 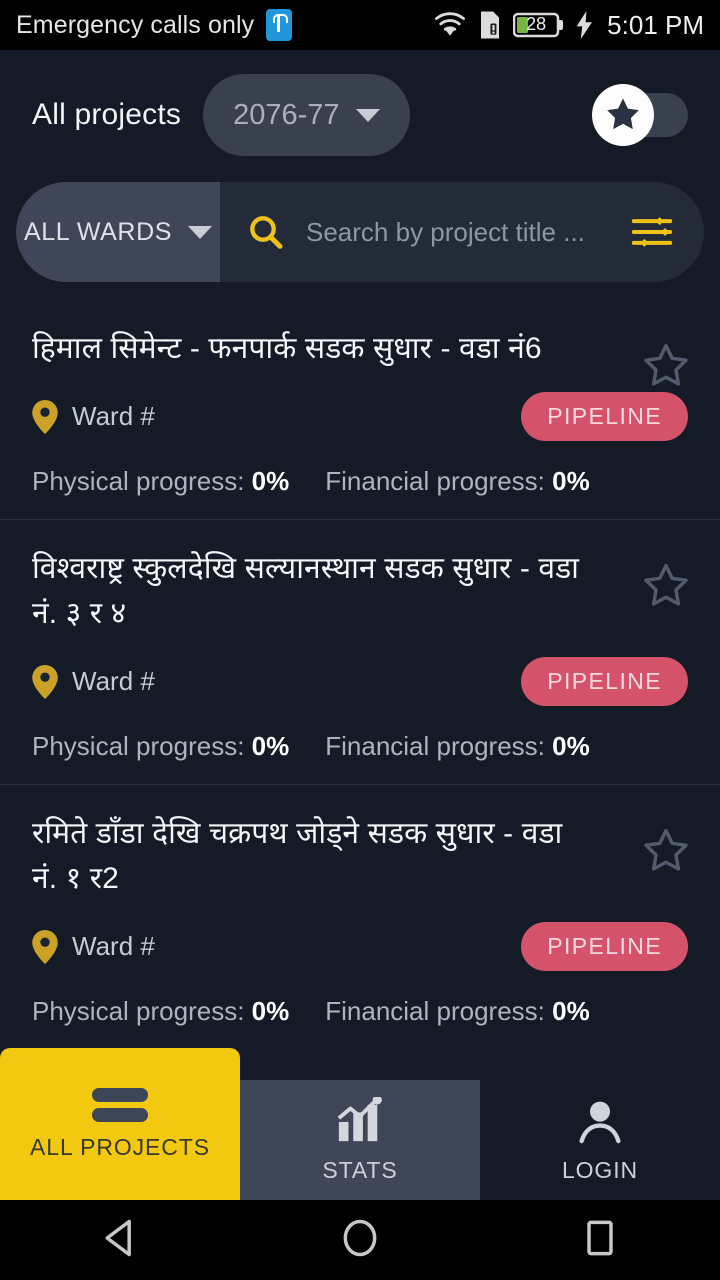 I want to click on back-button, so click(x=120, y=1240).